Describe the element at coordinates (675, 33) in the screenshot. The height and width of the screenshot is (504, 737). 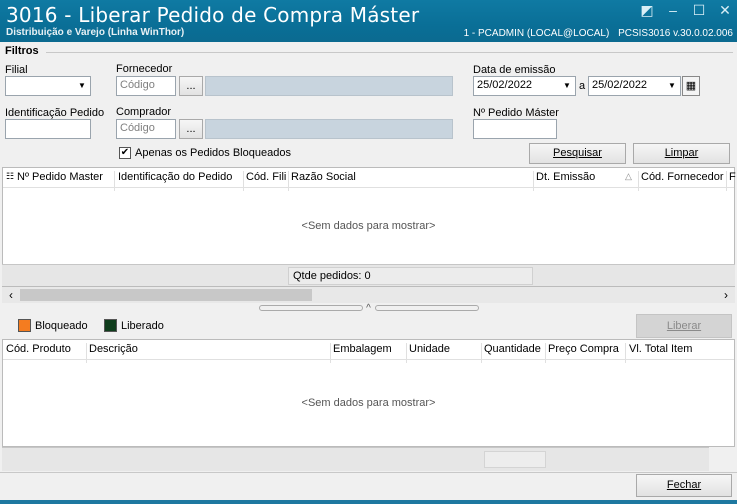
I see `program-version: PCSIS3016 v.30.0.02.006` at that location.